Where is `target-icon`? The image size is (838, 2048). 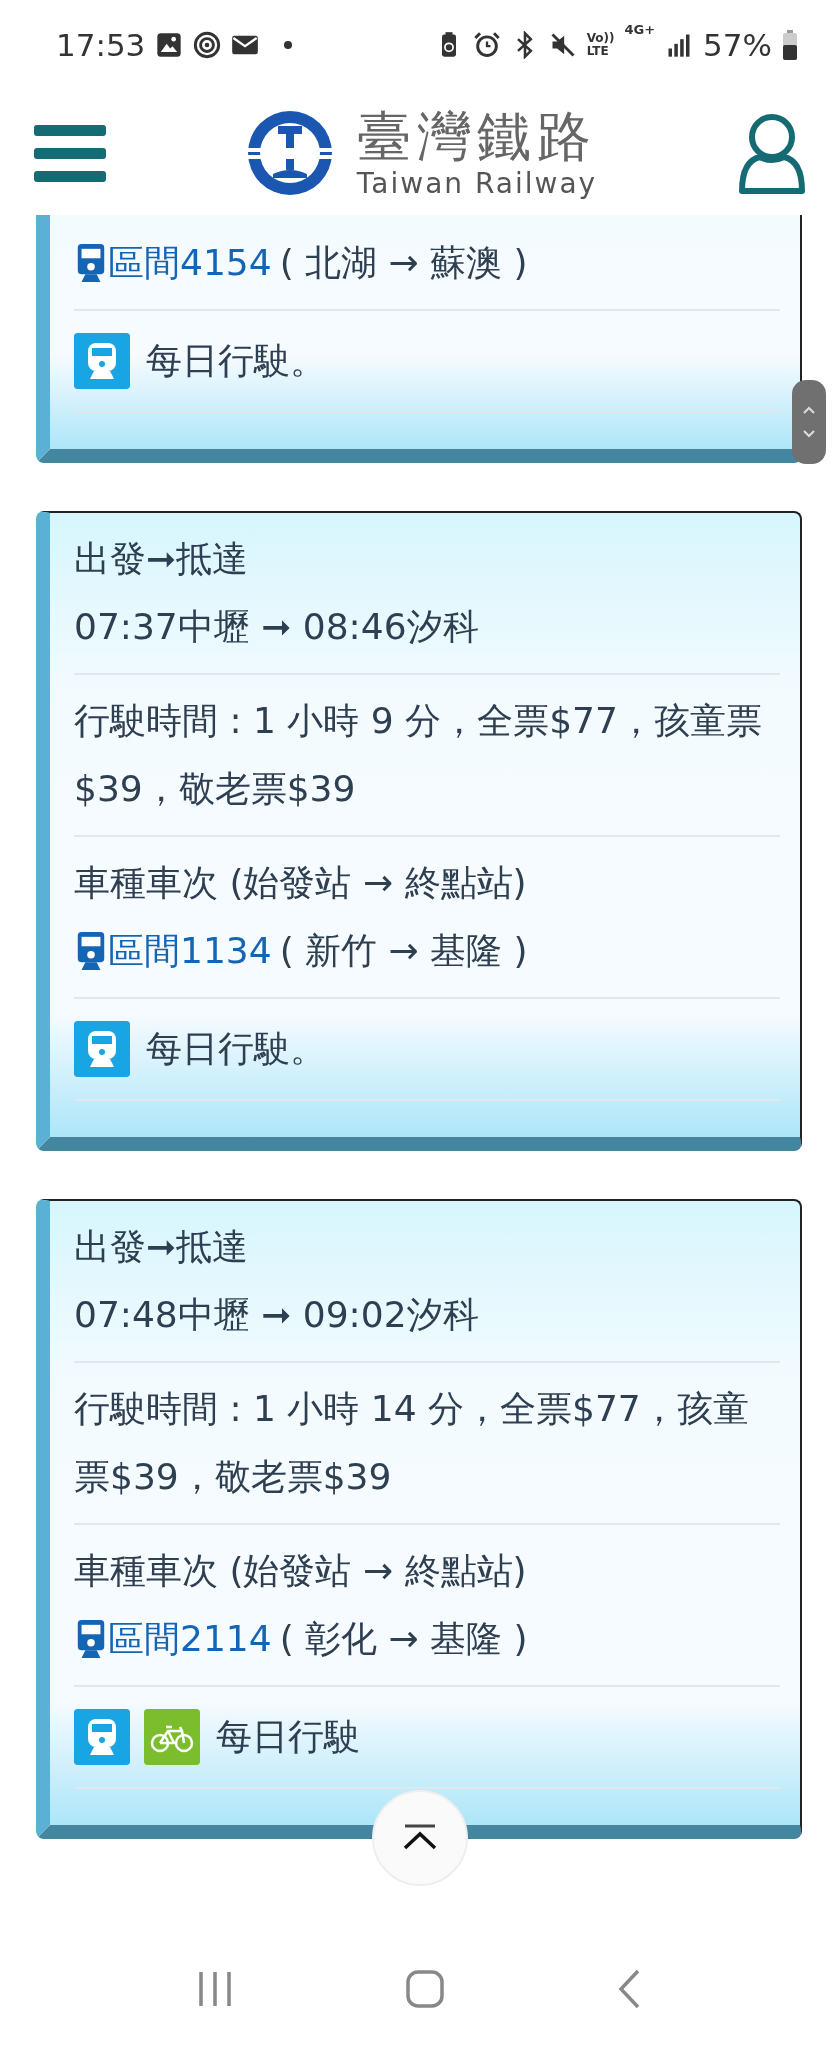 target-icon is located at coordinates (207, 45).